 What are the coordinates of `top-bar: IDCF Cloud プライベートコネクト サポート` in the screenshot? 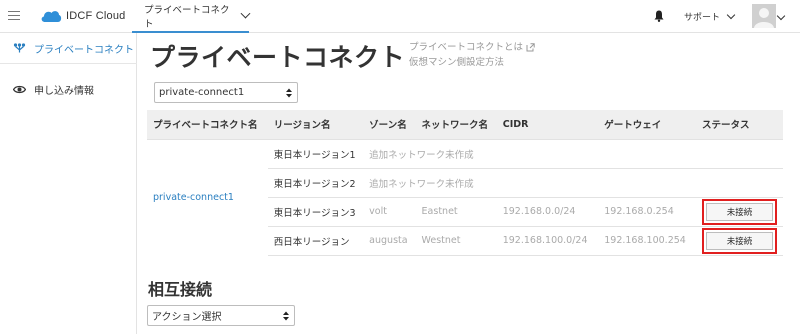 It's located at (400, 16).